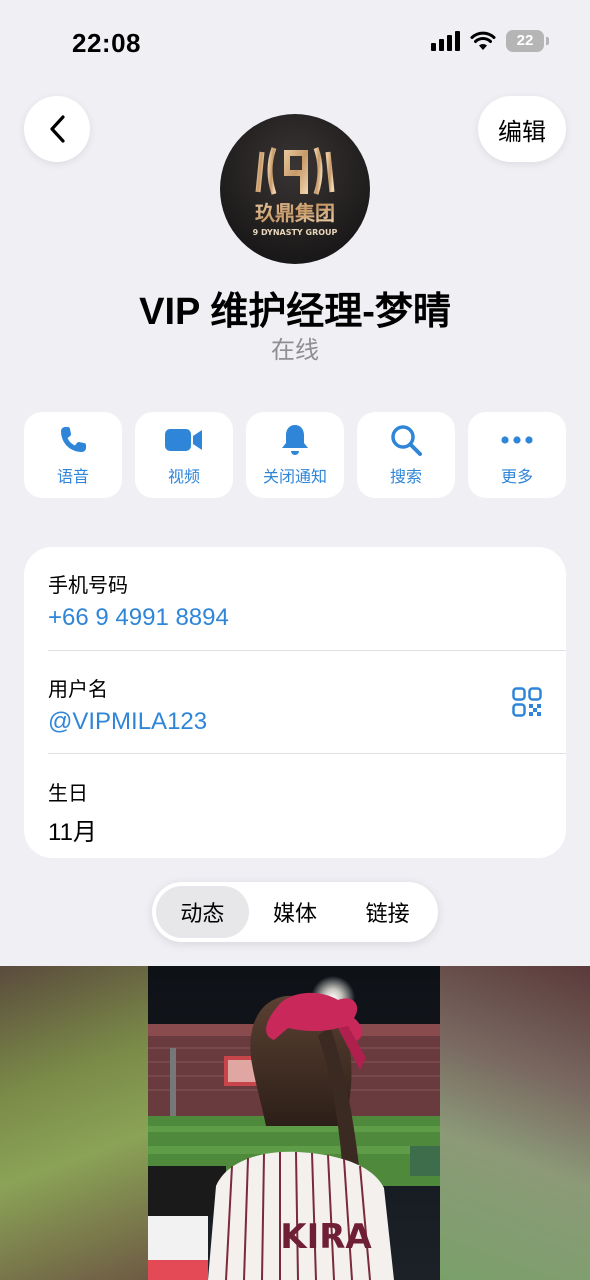  I want to click on mute-notifications-label: 关闭通知, so click(294, 477).